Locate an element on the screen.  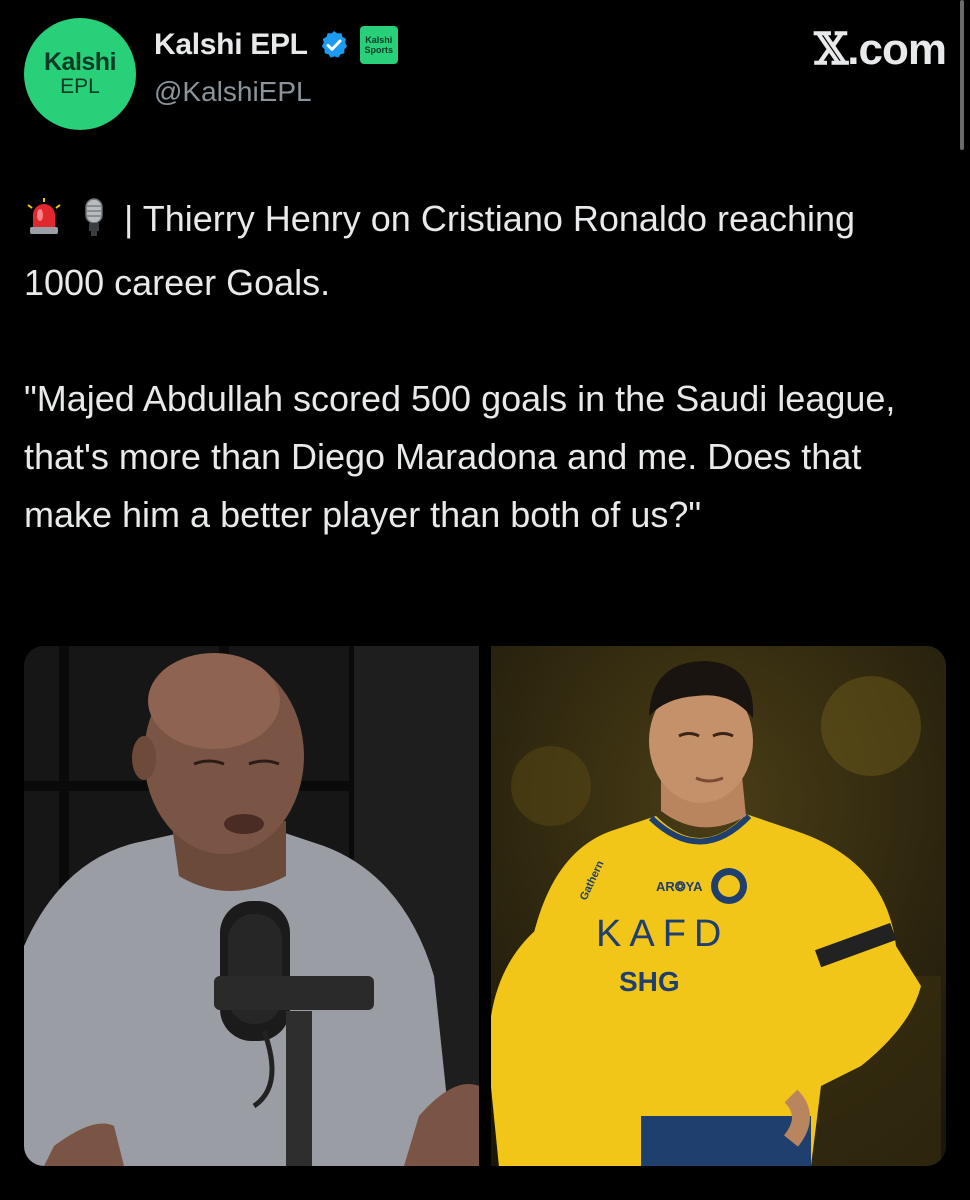
jersey-sponsor2: SHG is located at coordinates (649, 981).